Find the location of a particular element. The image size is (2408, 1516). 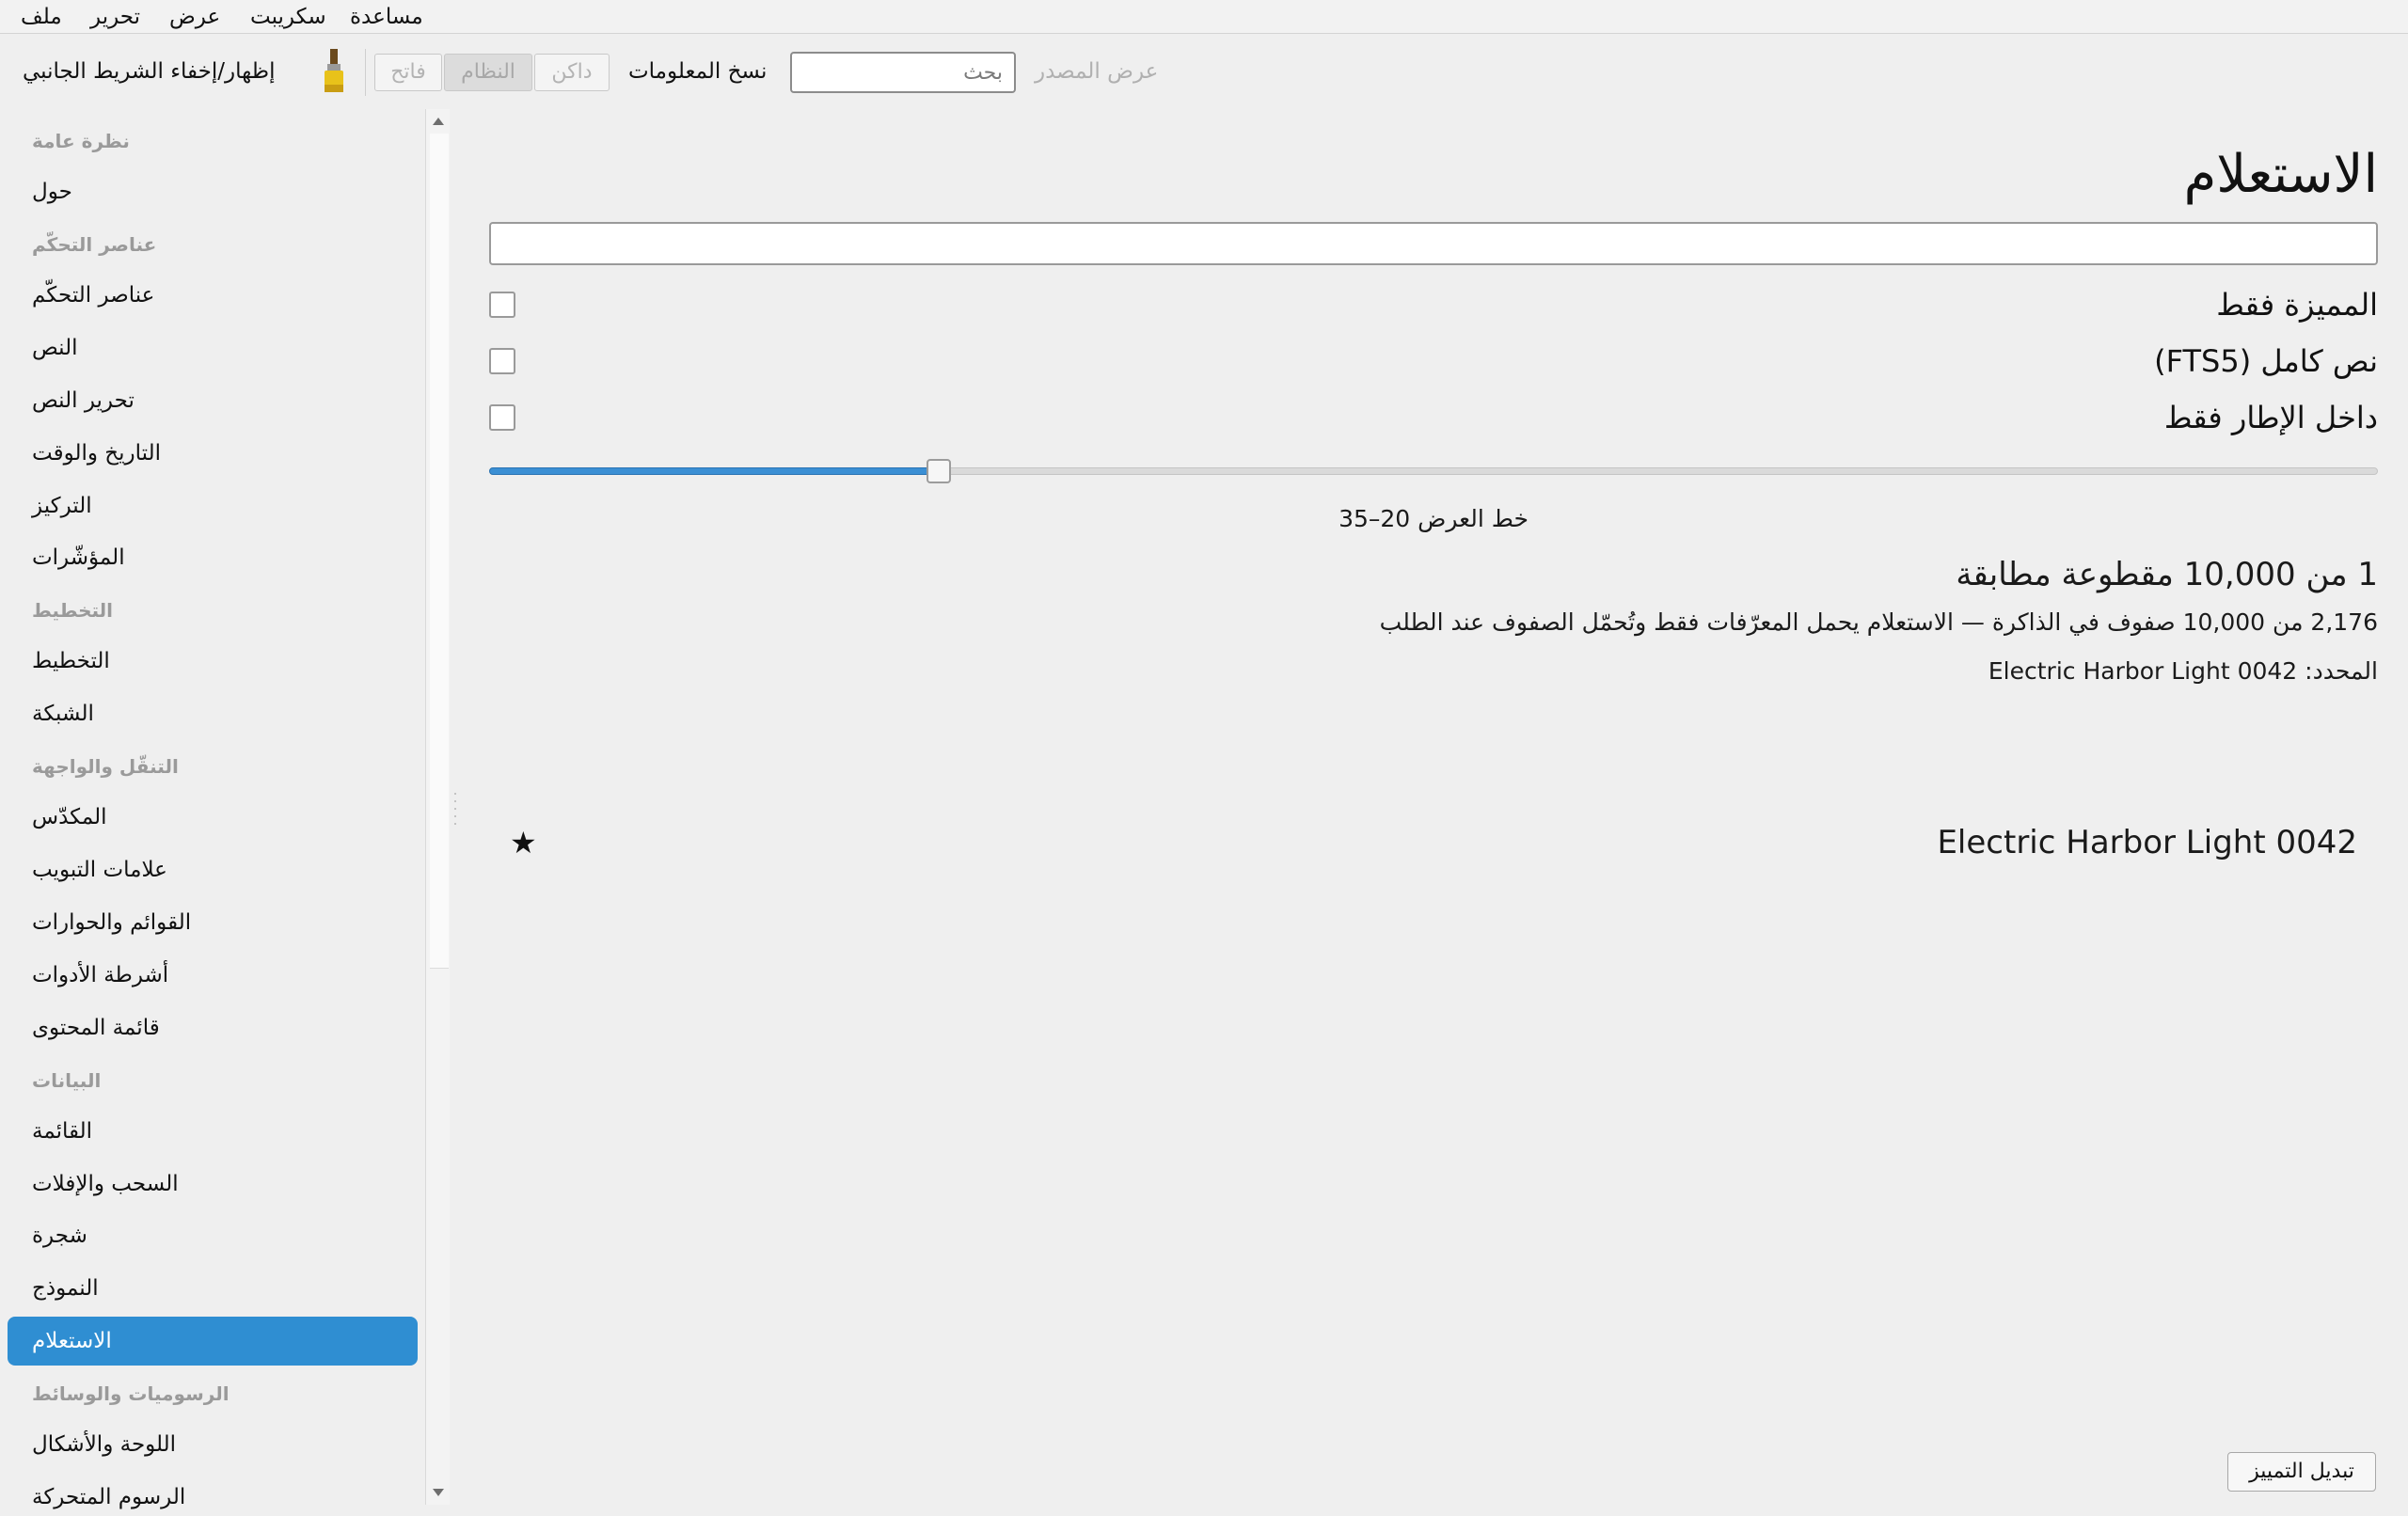

starred-only-checkbox is located at coordinates (502, 305).